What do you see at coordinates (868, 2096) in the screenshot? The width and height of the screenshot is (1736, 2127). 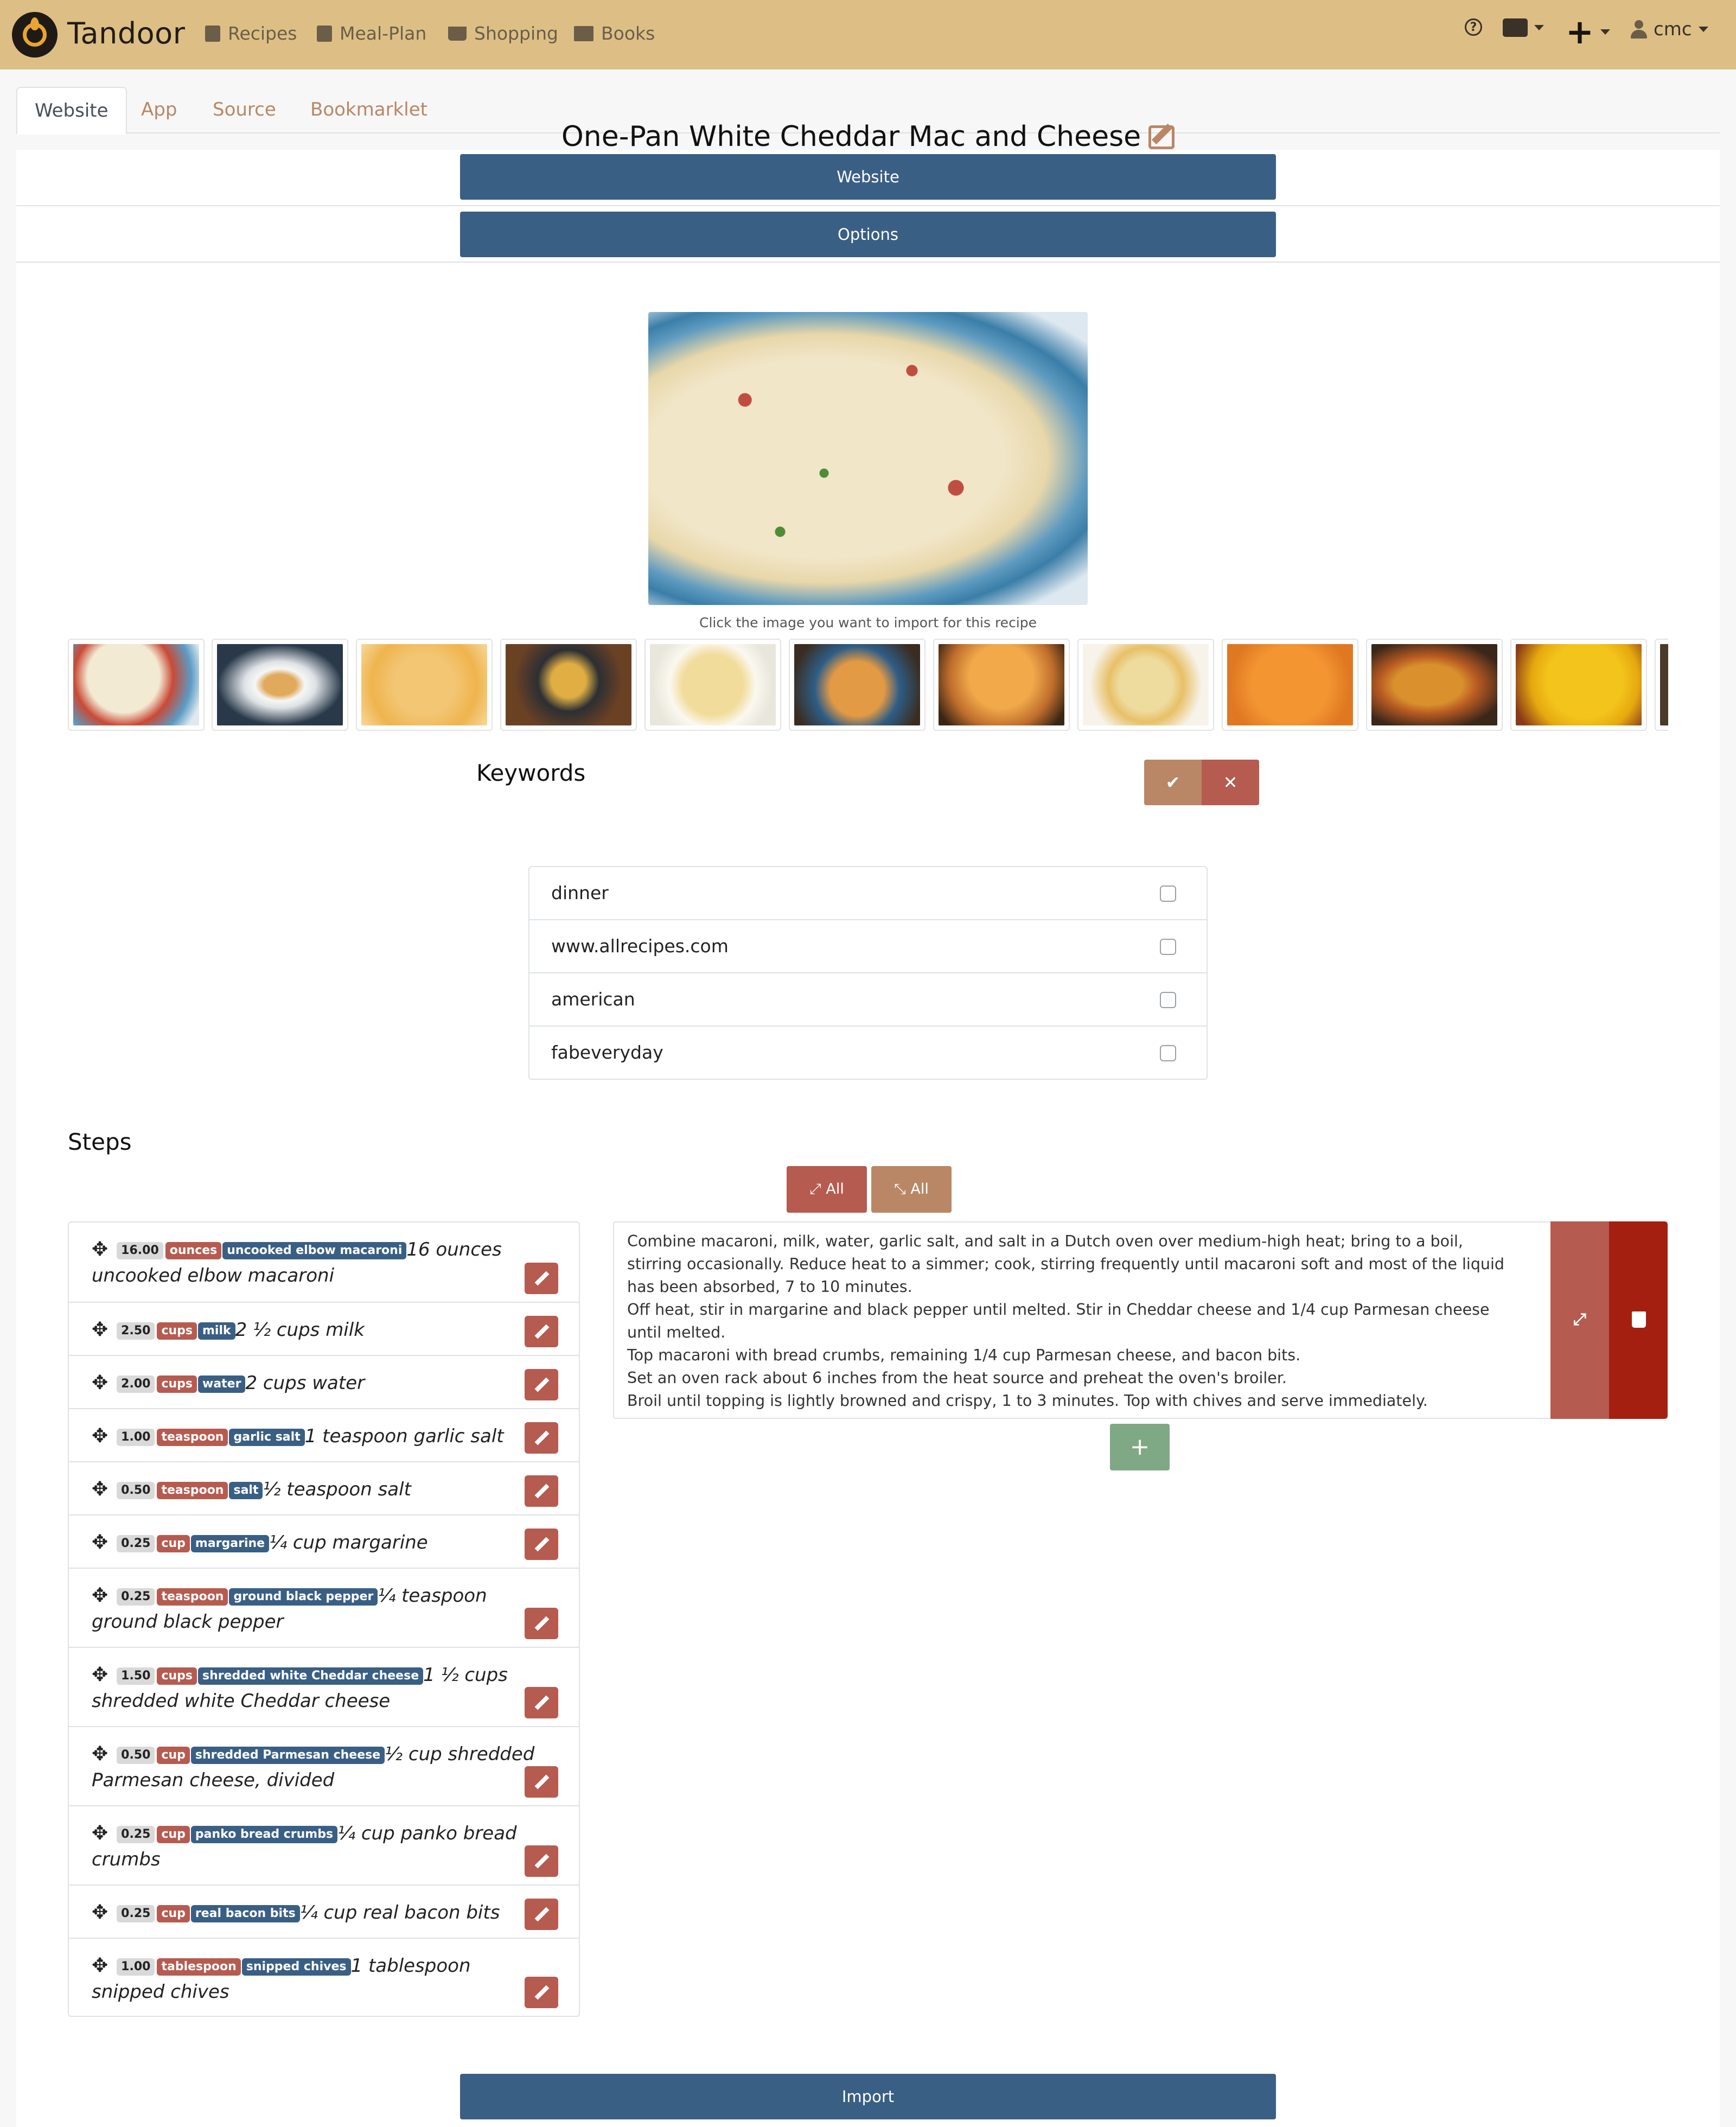 I see `import-button: Import` at bounding box center [868, 2096].